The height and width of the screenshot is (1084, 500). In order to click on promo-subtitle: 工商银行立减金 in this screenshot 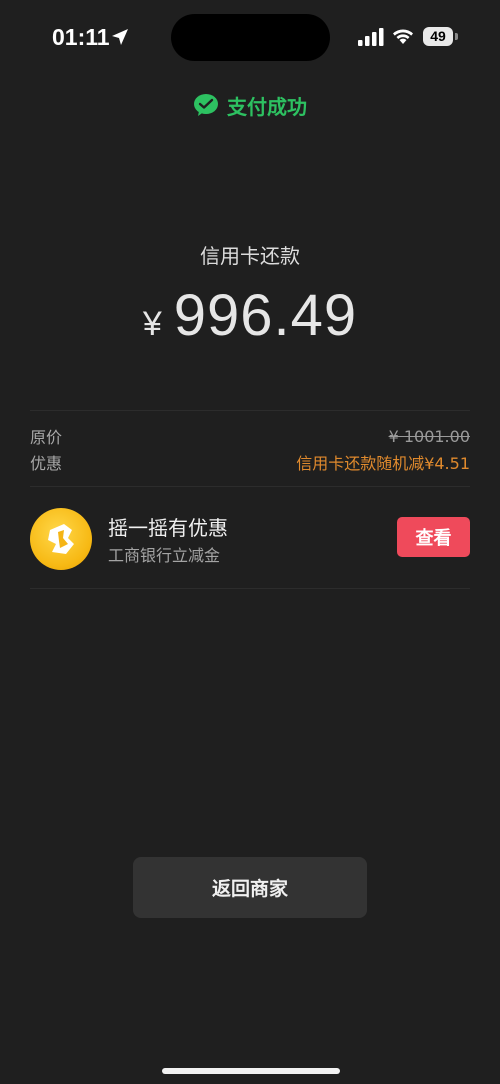, I will do `click(164, 555)`.